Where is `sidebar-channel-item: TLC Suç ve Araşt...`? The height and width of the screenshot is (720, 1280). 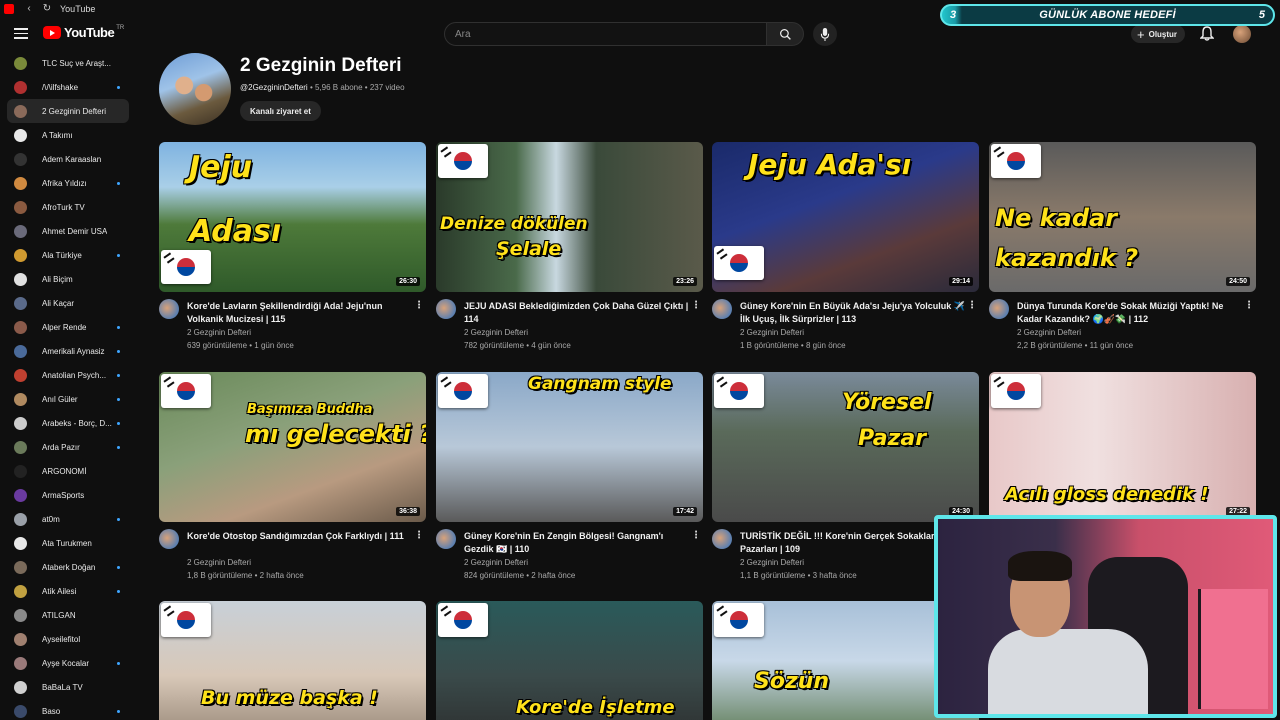 sidebar-channel-item: TLC Suç ve Araşt... is located at coordinates (68, 63).